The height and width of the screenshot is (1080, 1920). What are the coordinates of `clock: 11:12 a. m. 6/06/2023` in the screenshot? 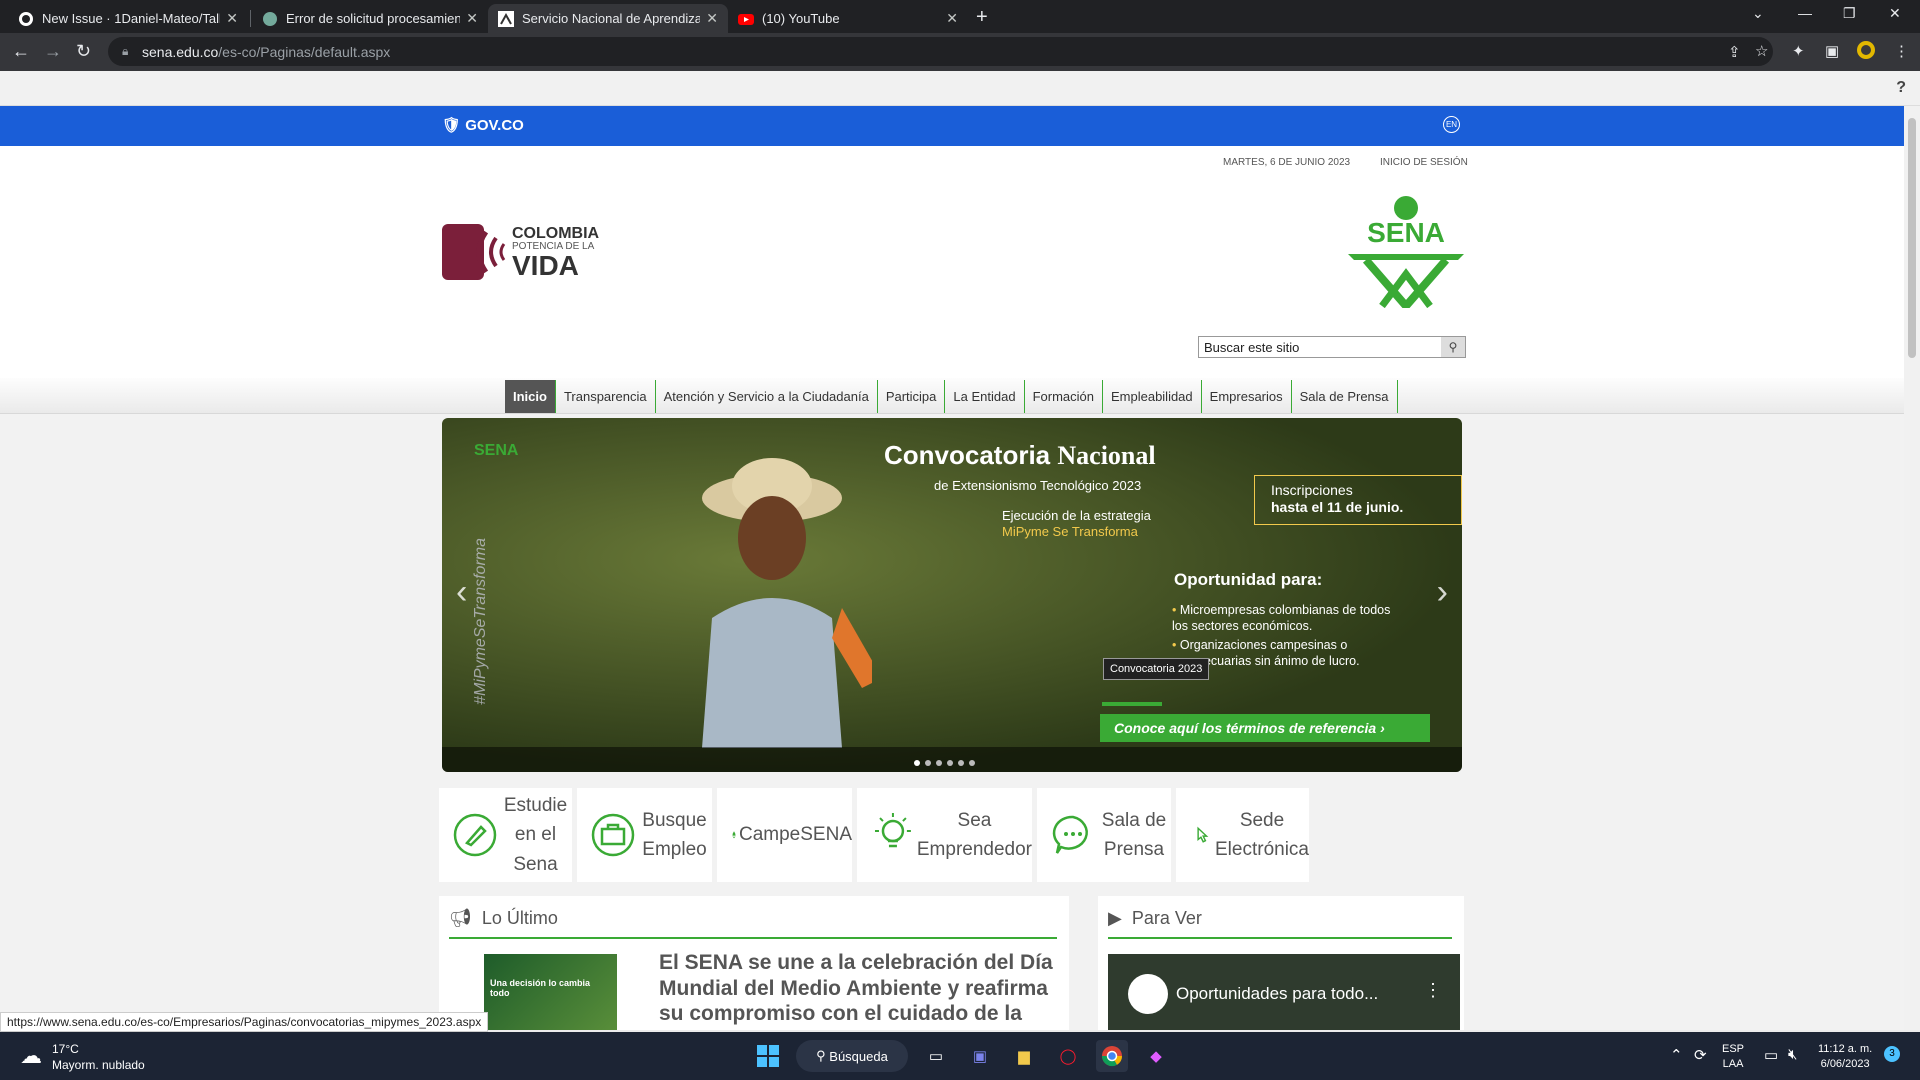 It's located at (1845, 1057).